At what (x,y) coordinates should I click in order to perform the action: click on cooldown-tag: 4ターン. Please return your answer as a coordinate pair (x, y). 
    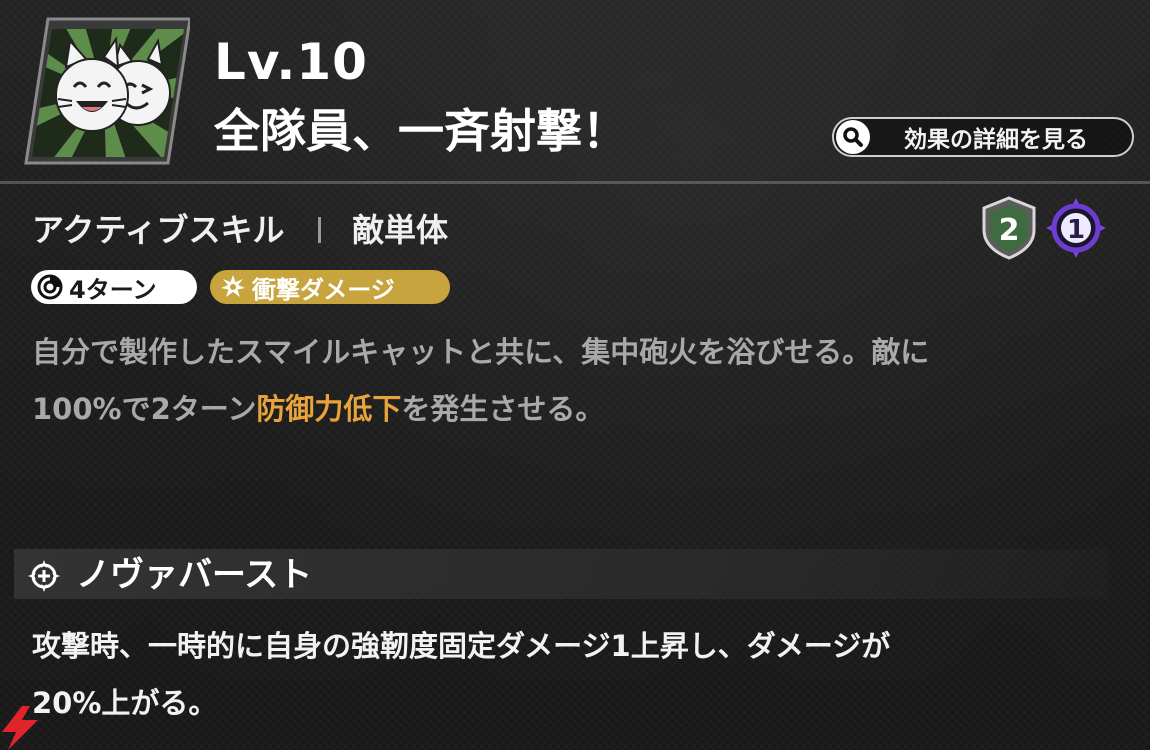
    Looking at the image, I should click on (114, 287).